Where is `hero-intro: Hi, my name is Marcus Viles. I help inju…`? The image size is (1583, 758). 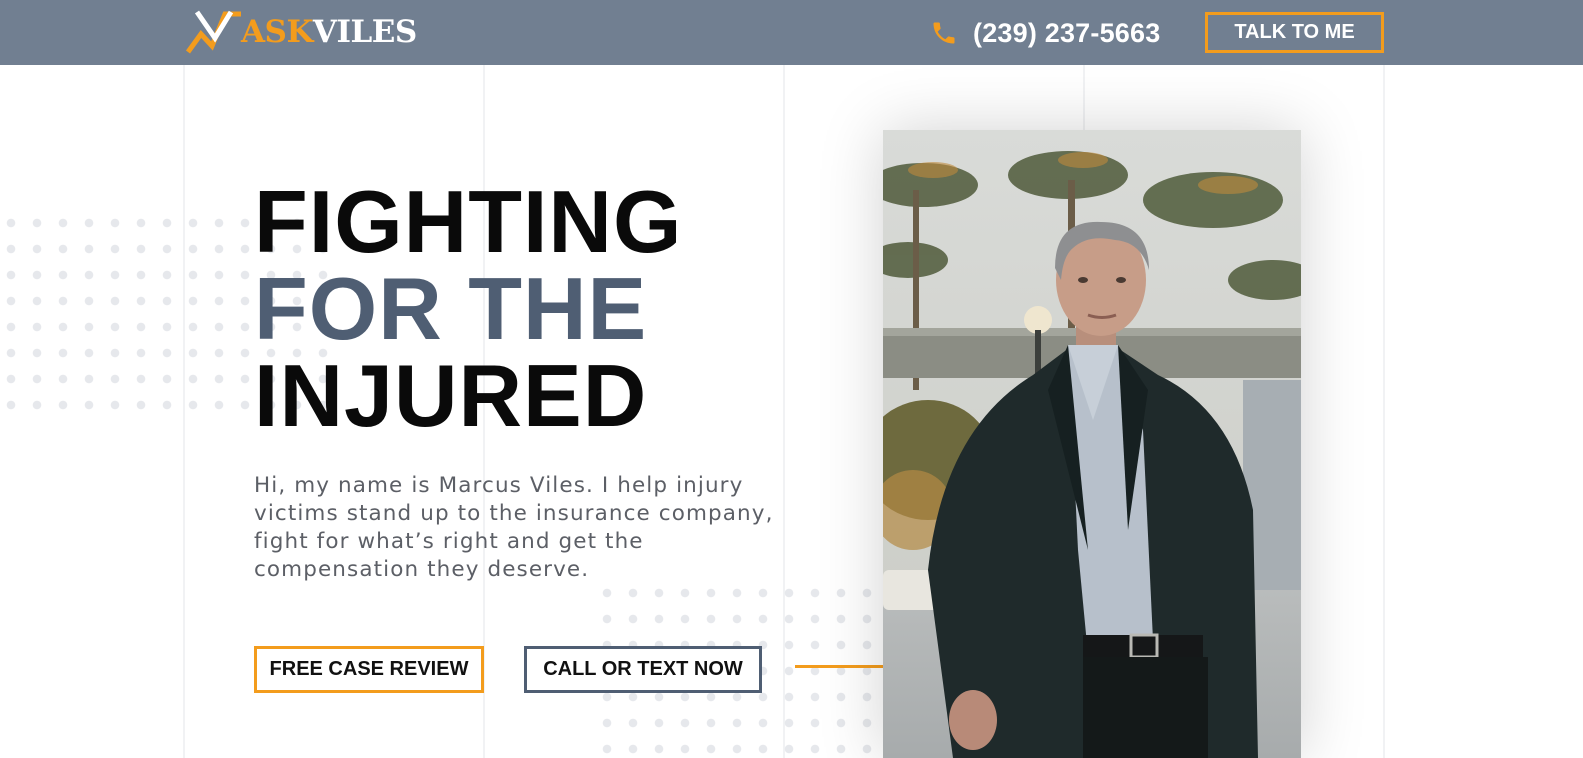
hero-intro: Hi, my name is Marcus Viles. I help inju… is located at coordinates (514, 527).